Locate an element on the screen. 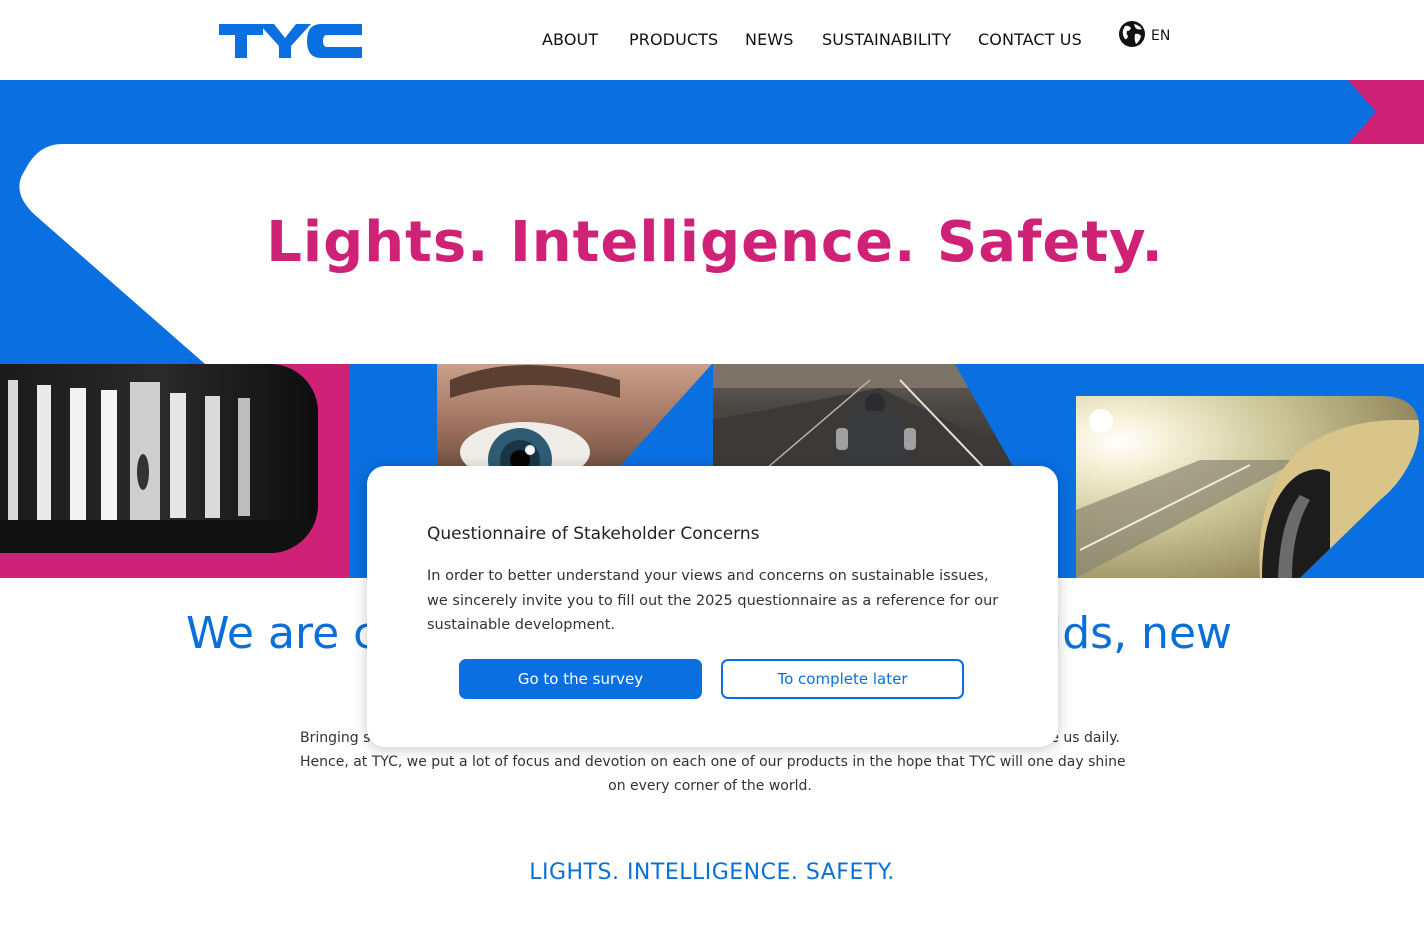 This screenshot has width=1424, height=933. nav-sustainability: SUSTAINABILITY is located at coordinates (886, 39).